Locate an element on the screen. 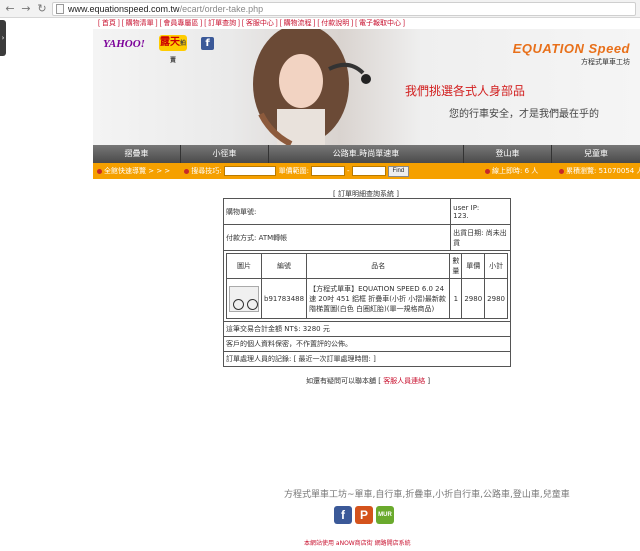 The width and height of the screenshot is (640, 551). toplink-newsletter: 電子報取中心 is located at coordinates (380, 23).